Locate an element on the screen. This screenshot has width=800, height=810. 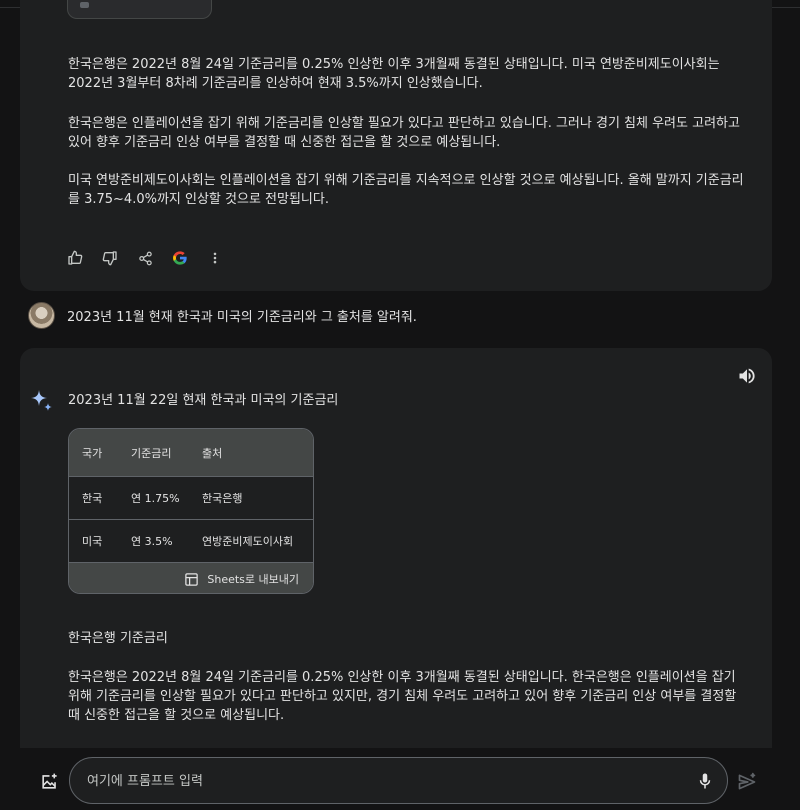
table-cell: 연방준비제도이사회 is located at coordinates (248, 541).